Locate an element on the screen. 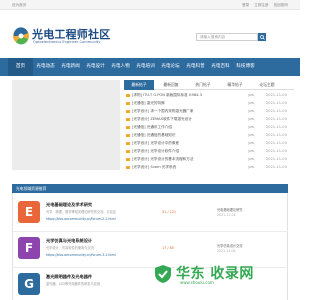  nav-item-wiki: 光电百科 is located at coordinates (220, 67).